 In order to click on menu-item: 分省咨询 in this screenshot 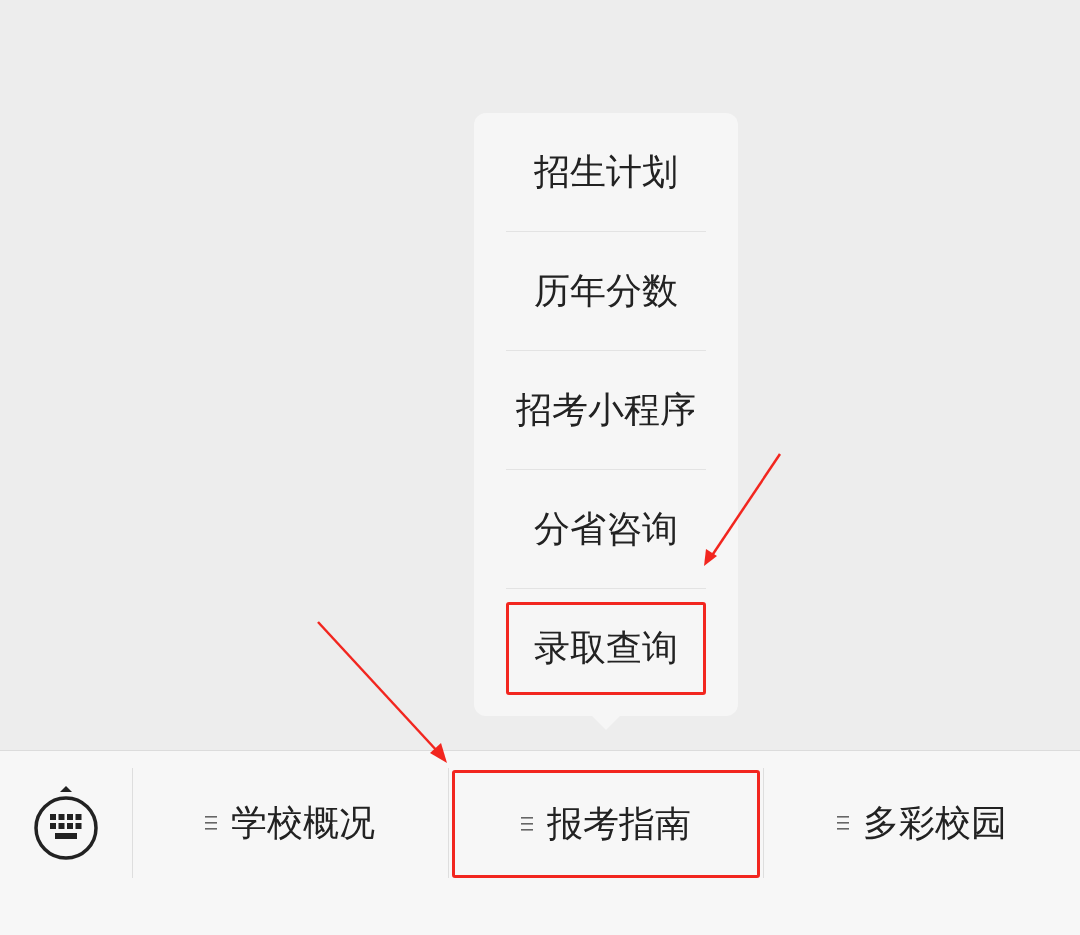, I will do `click(606, 529)`.